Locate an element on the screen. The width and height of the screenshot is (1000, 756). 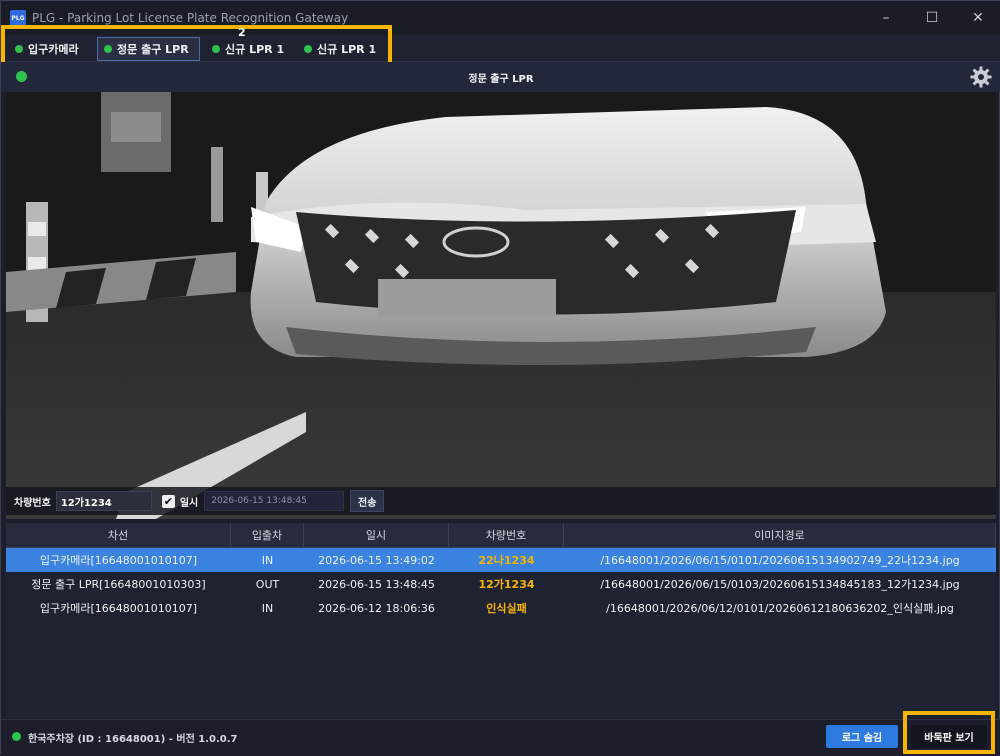
cell-lane: 정문 출구 LPR[16648001010303] is located at coordinates (118, 584).